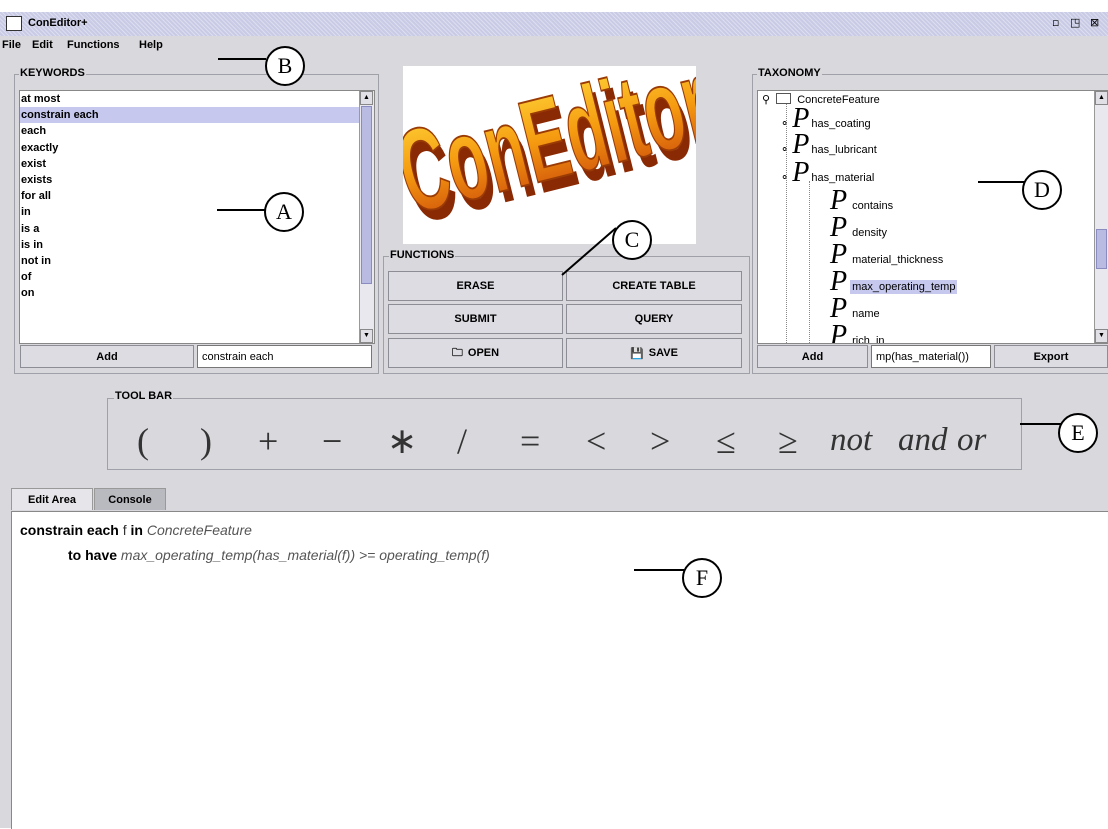 Image resolution: width=1108 pixels, height=829 pixels. I want to click on keyword-token: in, so click(136, 530).